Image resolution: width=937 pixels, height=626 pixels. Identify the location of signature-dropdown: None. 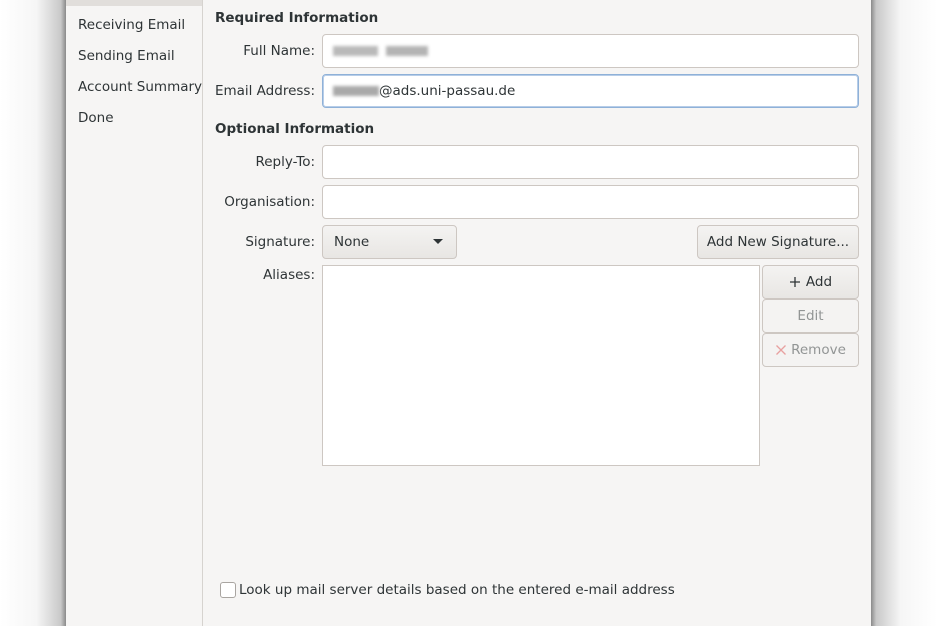
(389, 242).